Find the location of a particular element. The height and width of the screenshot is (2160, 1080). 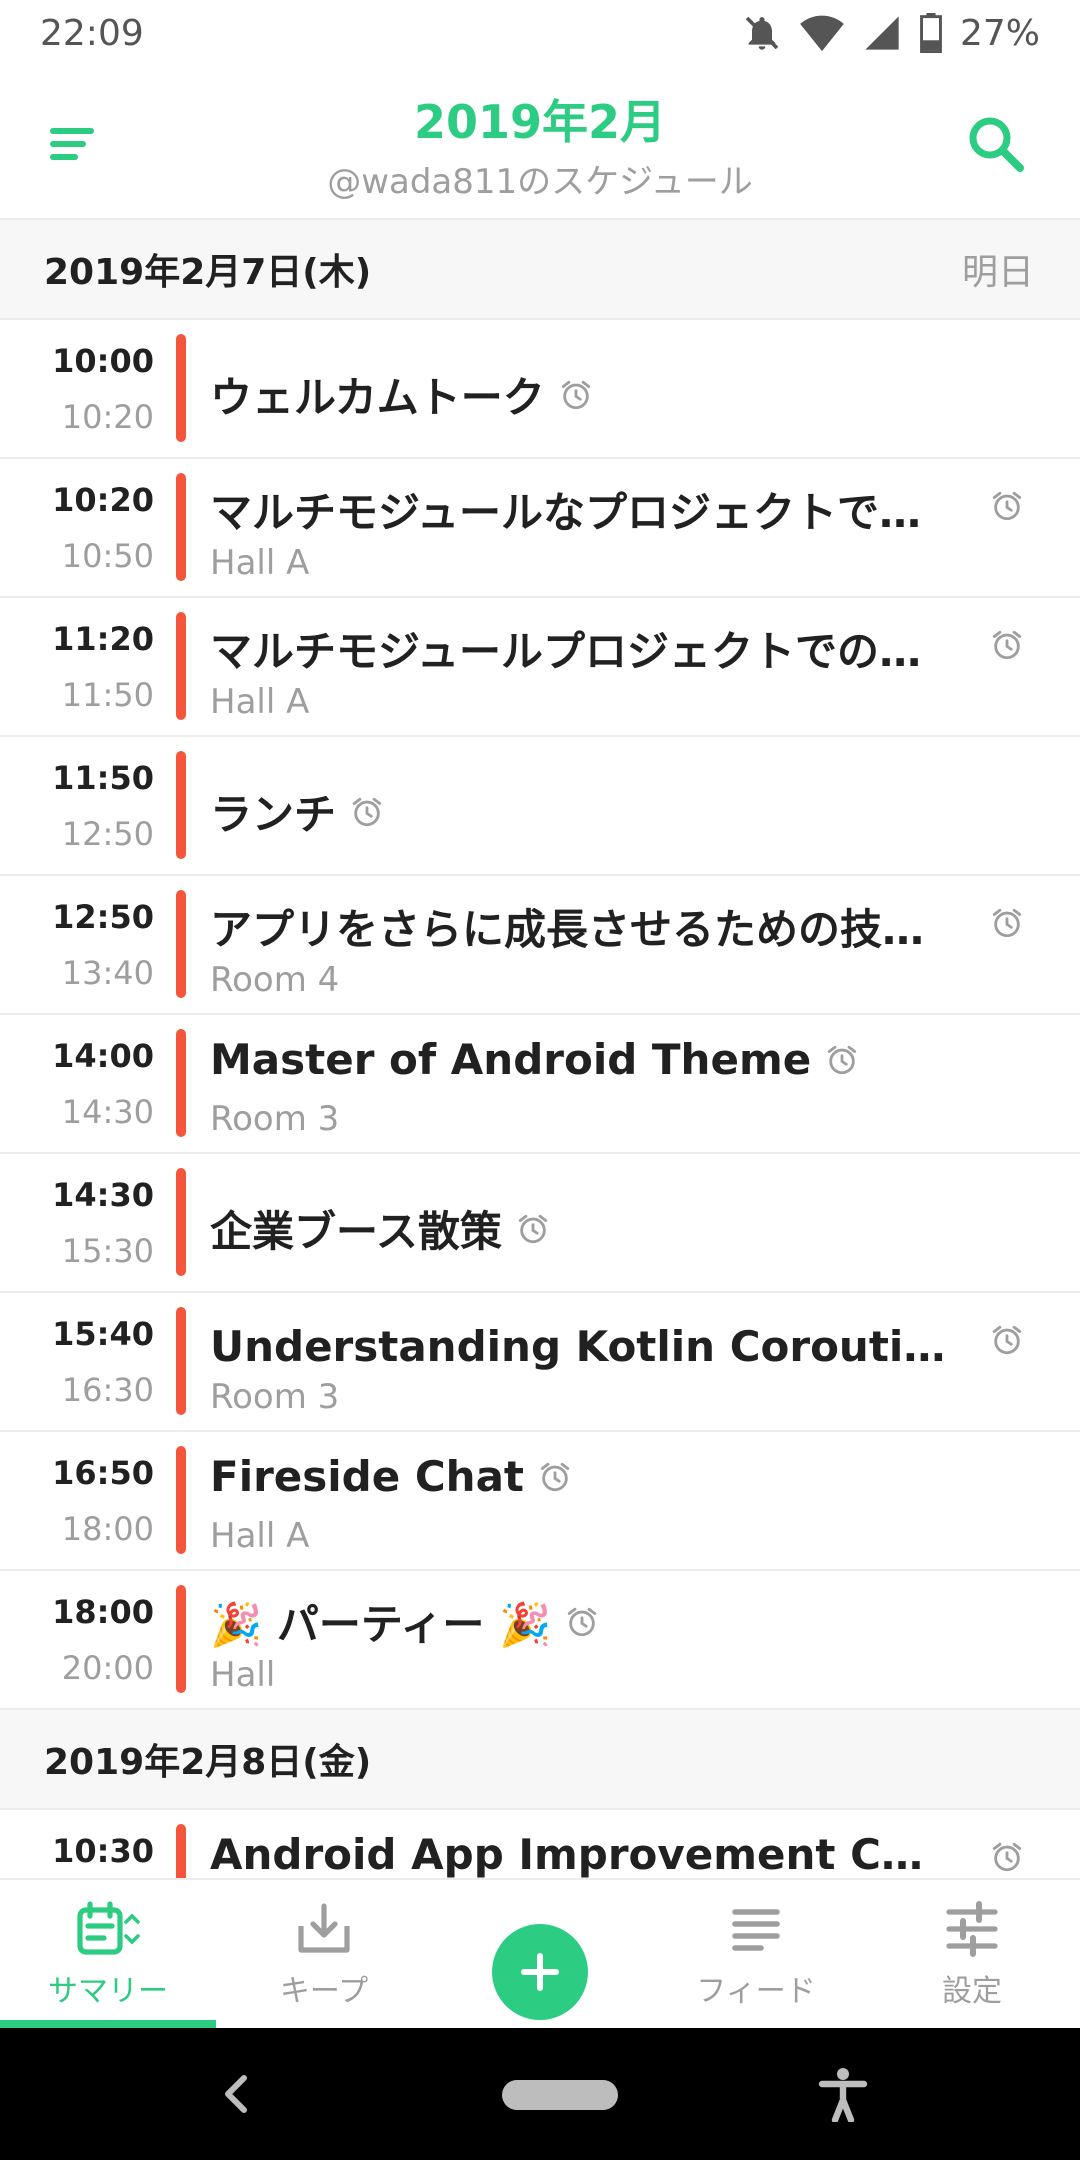

session-start-time: 11:50 is located at coordinates (103, 778).